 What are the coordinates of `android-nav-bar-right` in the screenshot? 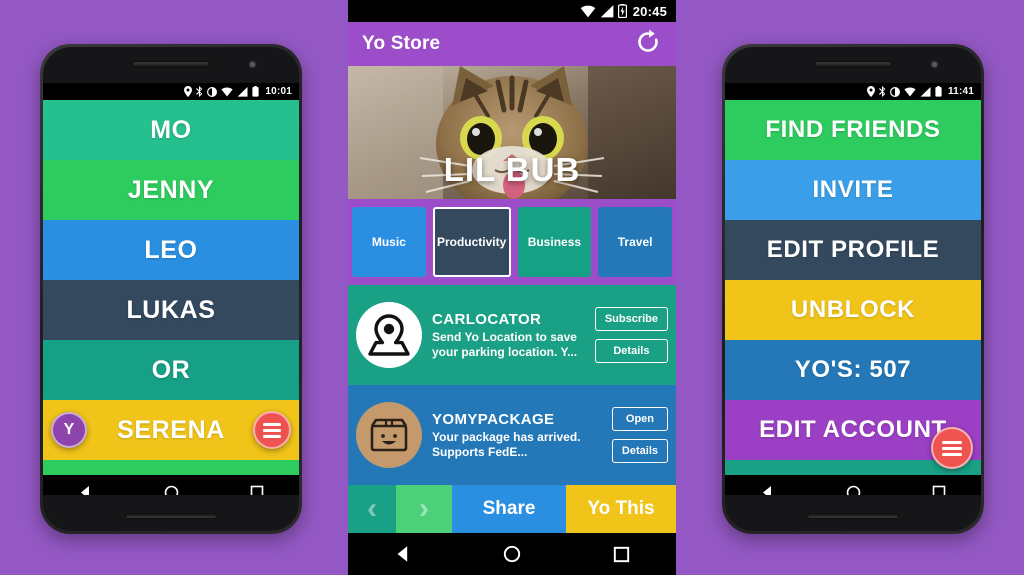 It's located at (853, 485).